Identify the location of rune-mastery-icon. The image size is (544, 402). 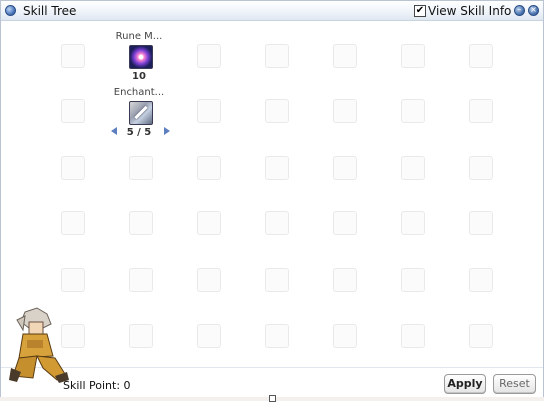
(141, 57).